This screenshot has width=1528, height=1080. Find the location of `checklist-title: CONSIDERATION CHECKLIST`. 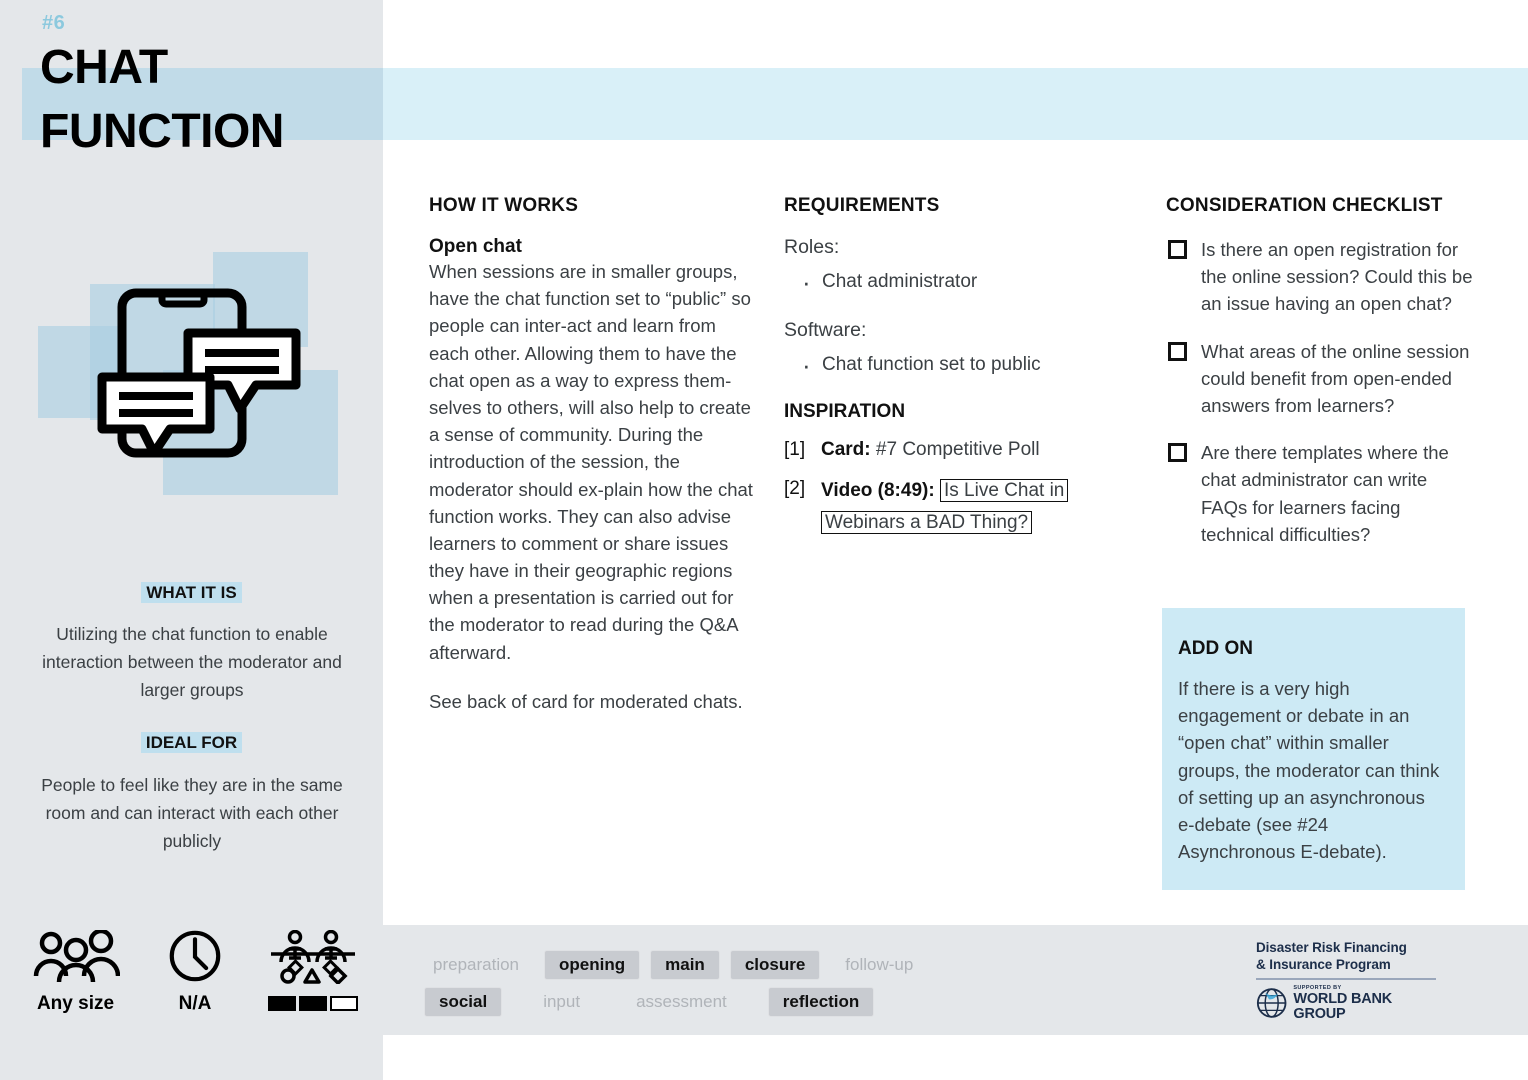

checklist-title: CONSIDERATION CHECKLIST is located at coordinates (1304, 205).